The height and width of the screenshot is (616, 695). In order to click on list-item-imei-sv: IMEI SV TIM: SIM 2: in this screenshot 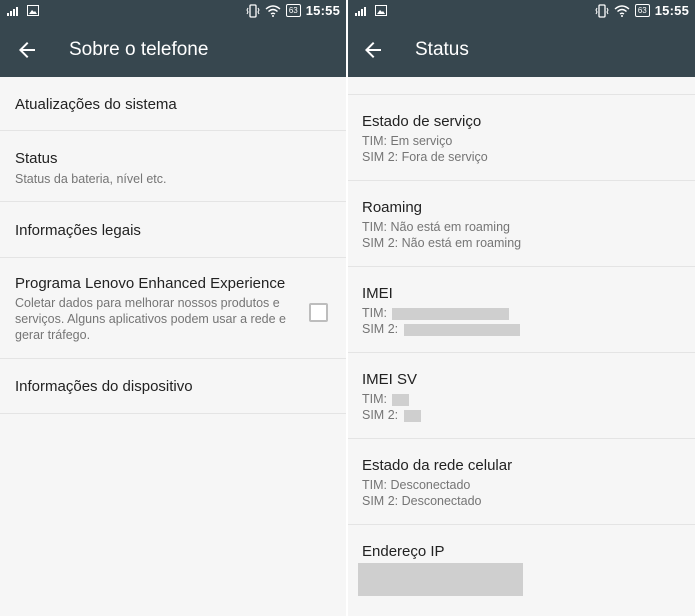, I will do `click(521, 396)`.